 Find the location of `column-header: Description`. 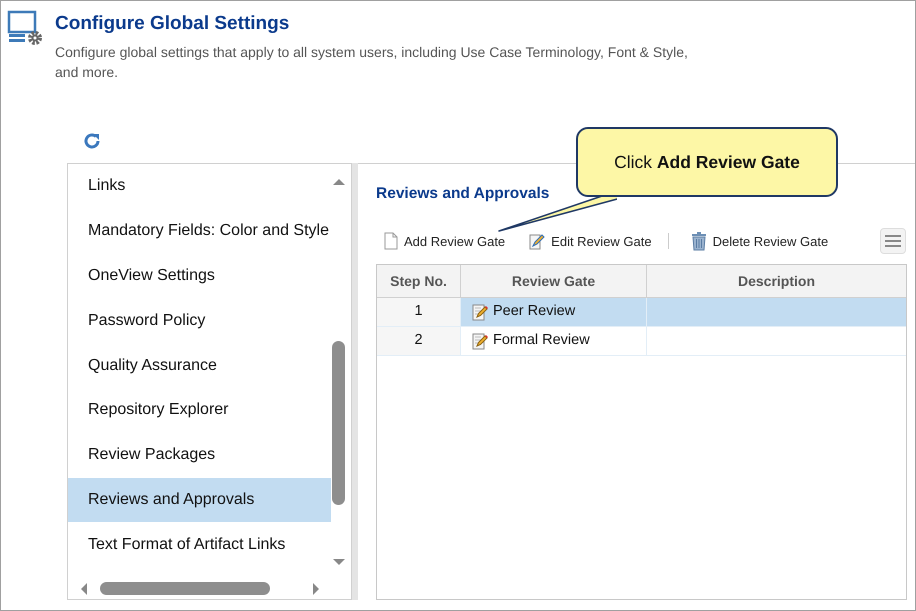

column-header: Description is located at coordinates (776, 281).